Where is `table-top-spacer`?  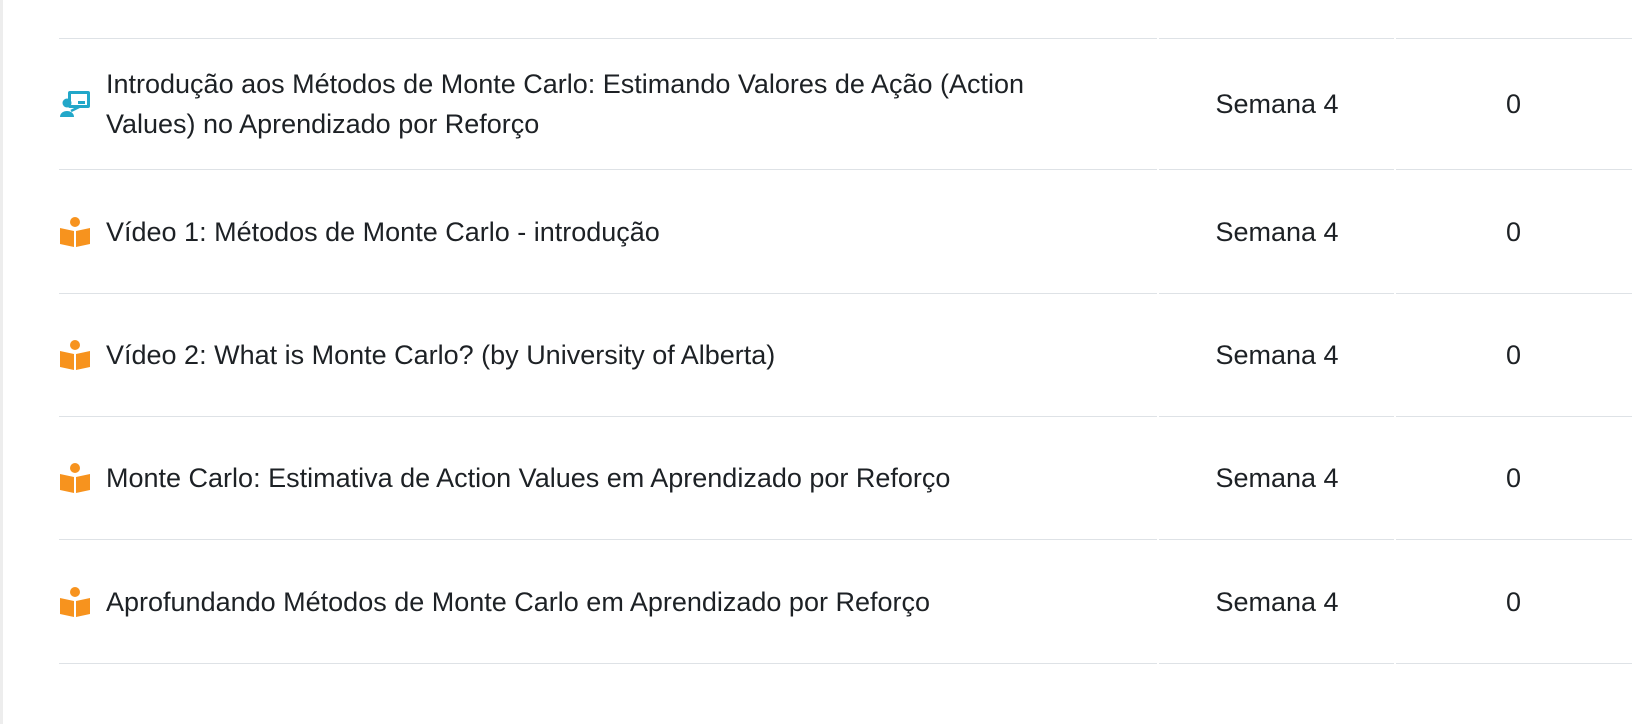
table-top-spacer is located at coordinates (845, 19).